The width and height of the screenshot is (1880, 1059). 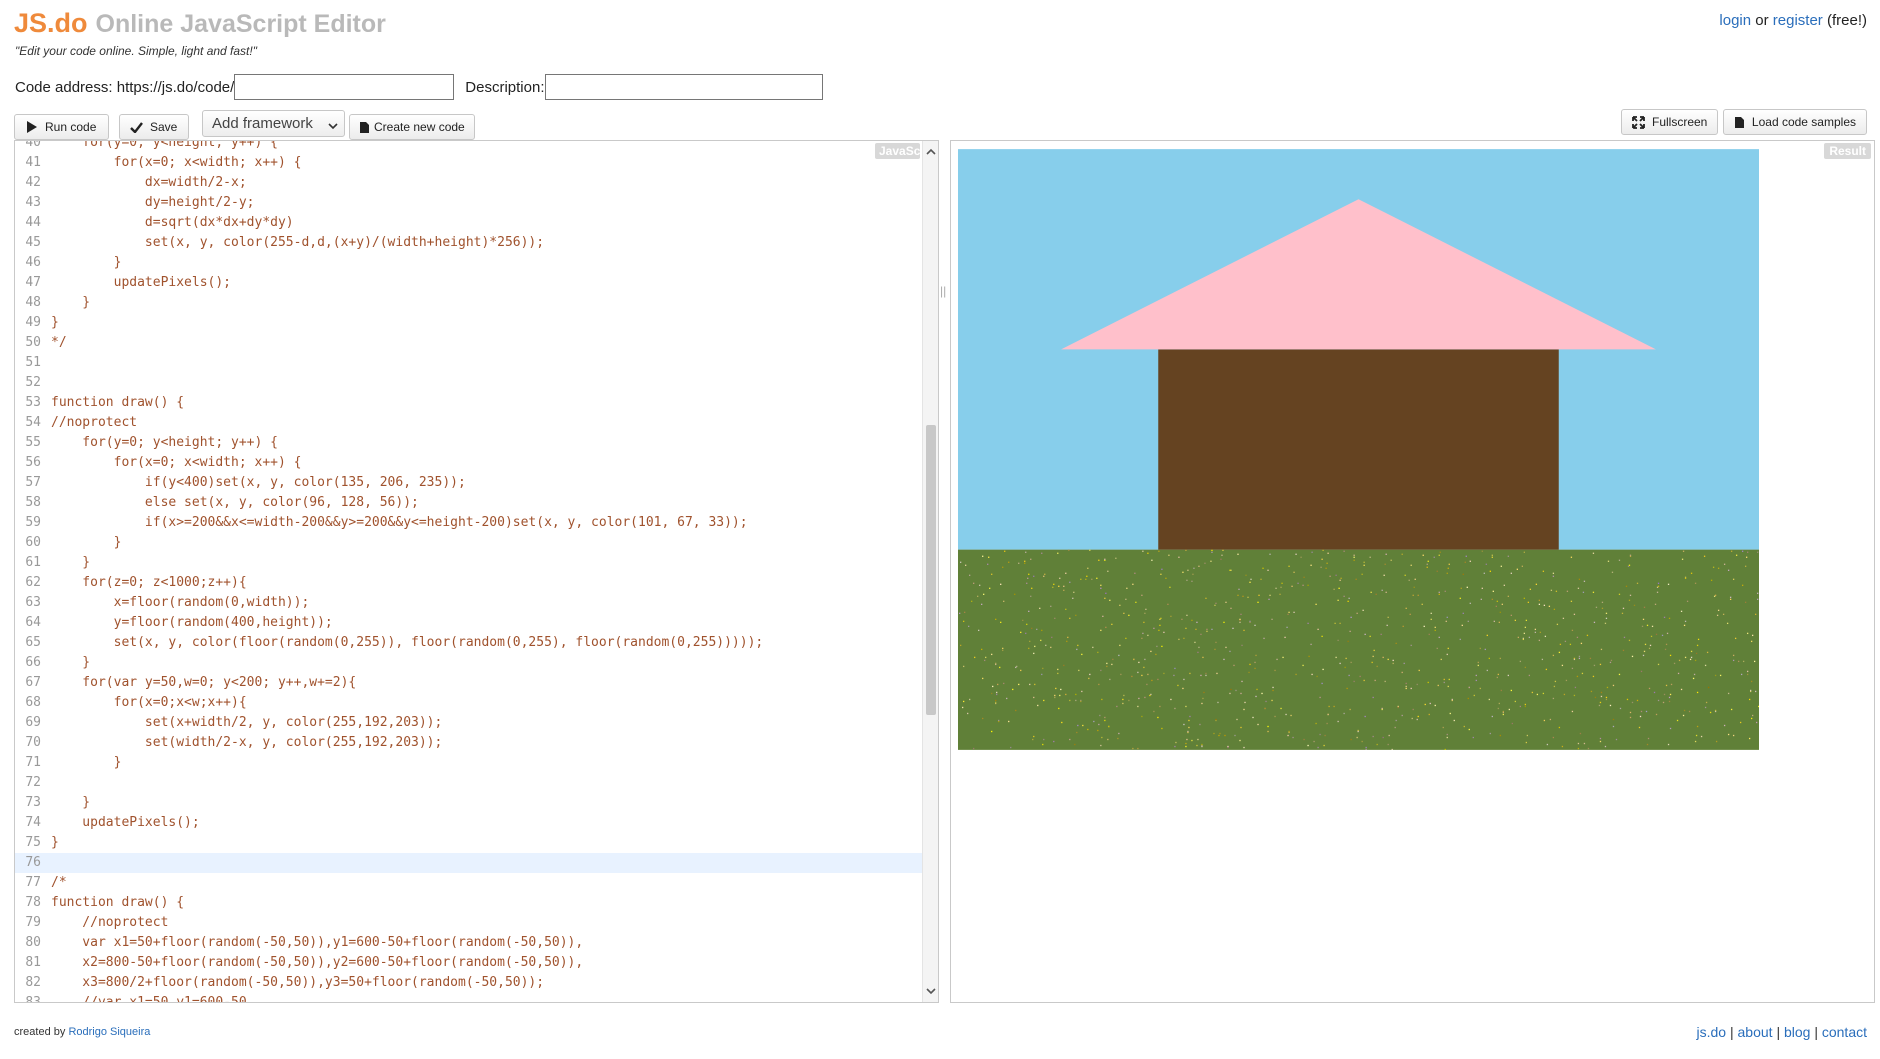 What do you see at coordinates (468, 323) in the screenshot?
I see `code-line: 49}` at bounding box center [468, 323].